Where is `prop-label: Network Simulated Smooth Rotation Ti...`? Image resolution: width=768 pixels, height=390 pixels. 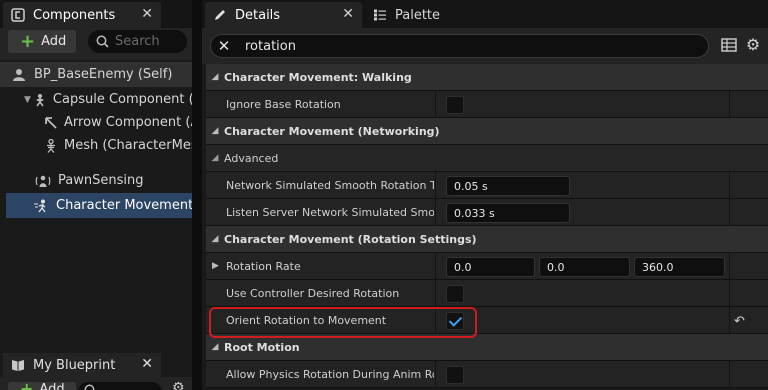
prop-label: Network Simulated Smooth Rotation Ti... is located at coordinates (330, 185).